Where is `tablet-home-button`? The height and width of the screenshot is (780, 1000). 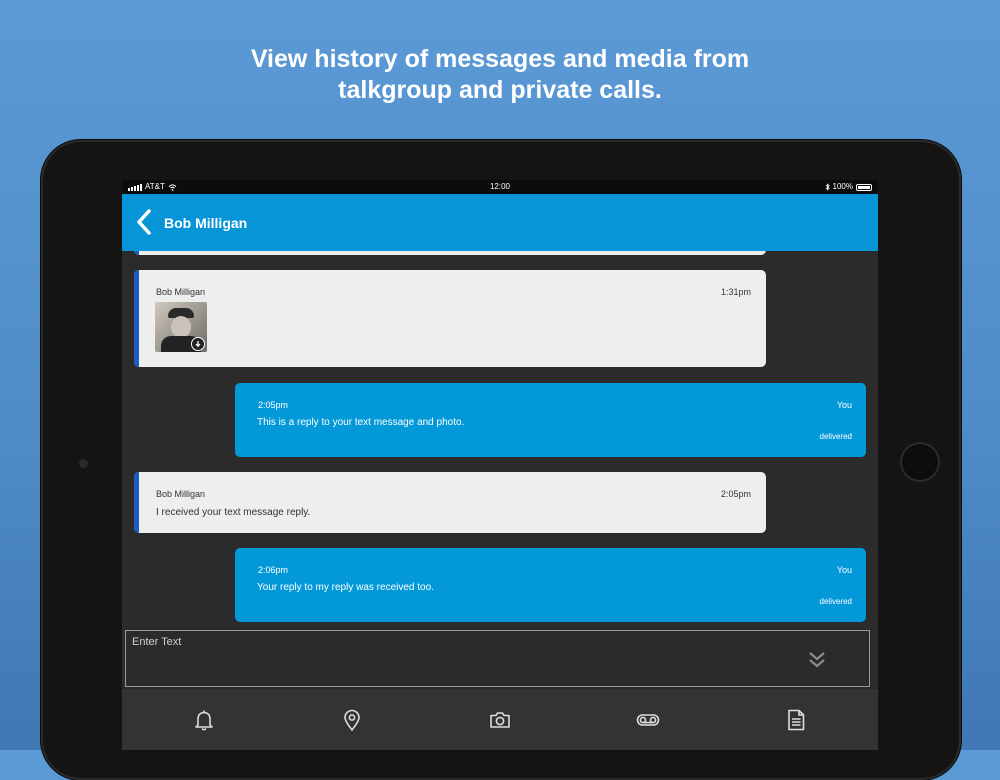
tablet-home-button is located at coordinates (920, 462).